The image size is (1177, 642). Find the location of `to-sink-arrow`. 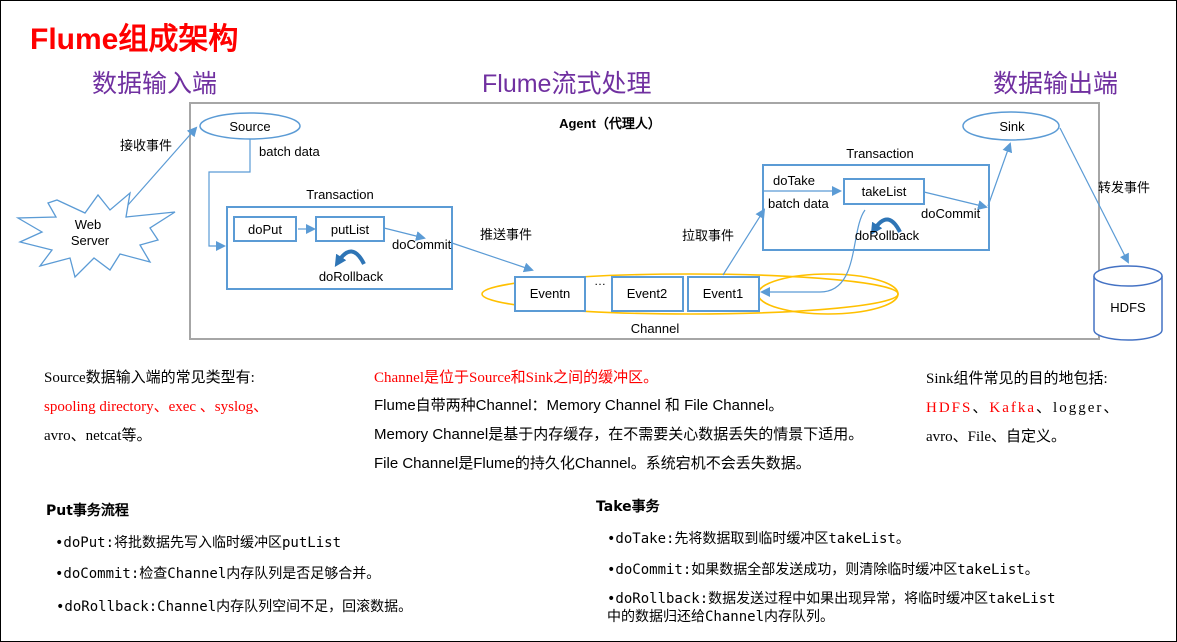

to-sink-arrow is located at coordinates (1000, 174).